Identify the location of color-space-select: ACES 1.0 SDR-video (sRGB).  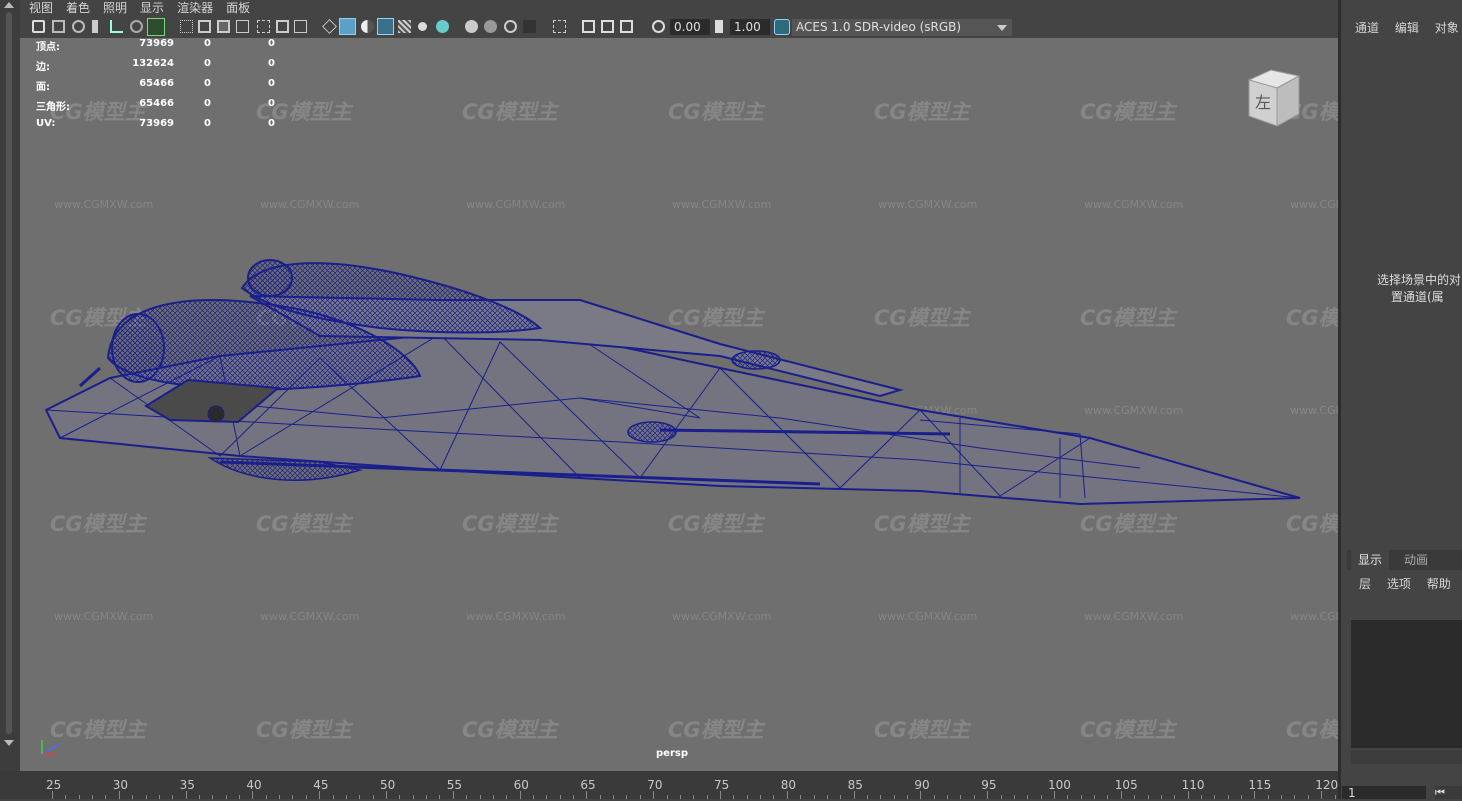
(902, 27).